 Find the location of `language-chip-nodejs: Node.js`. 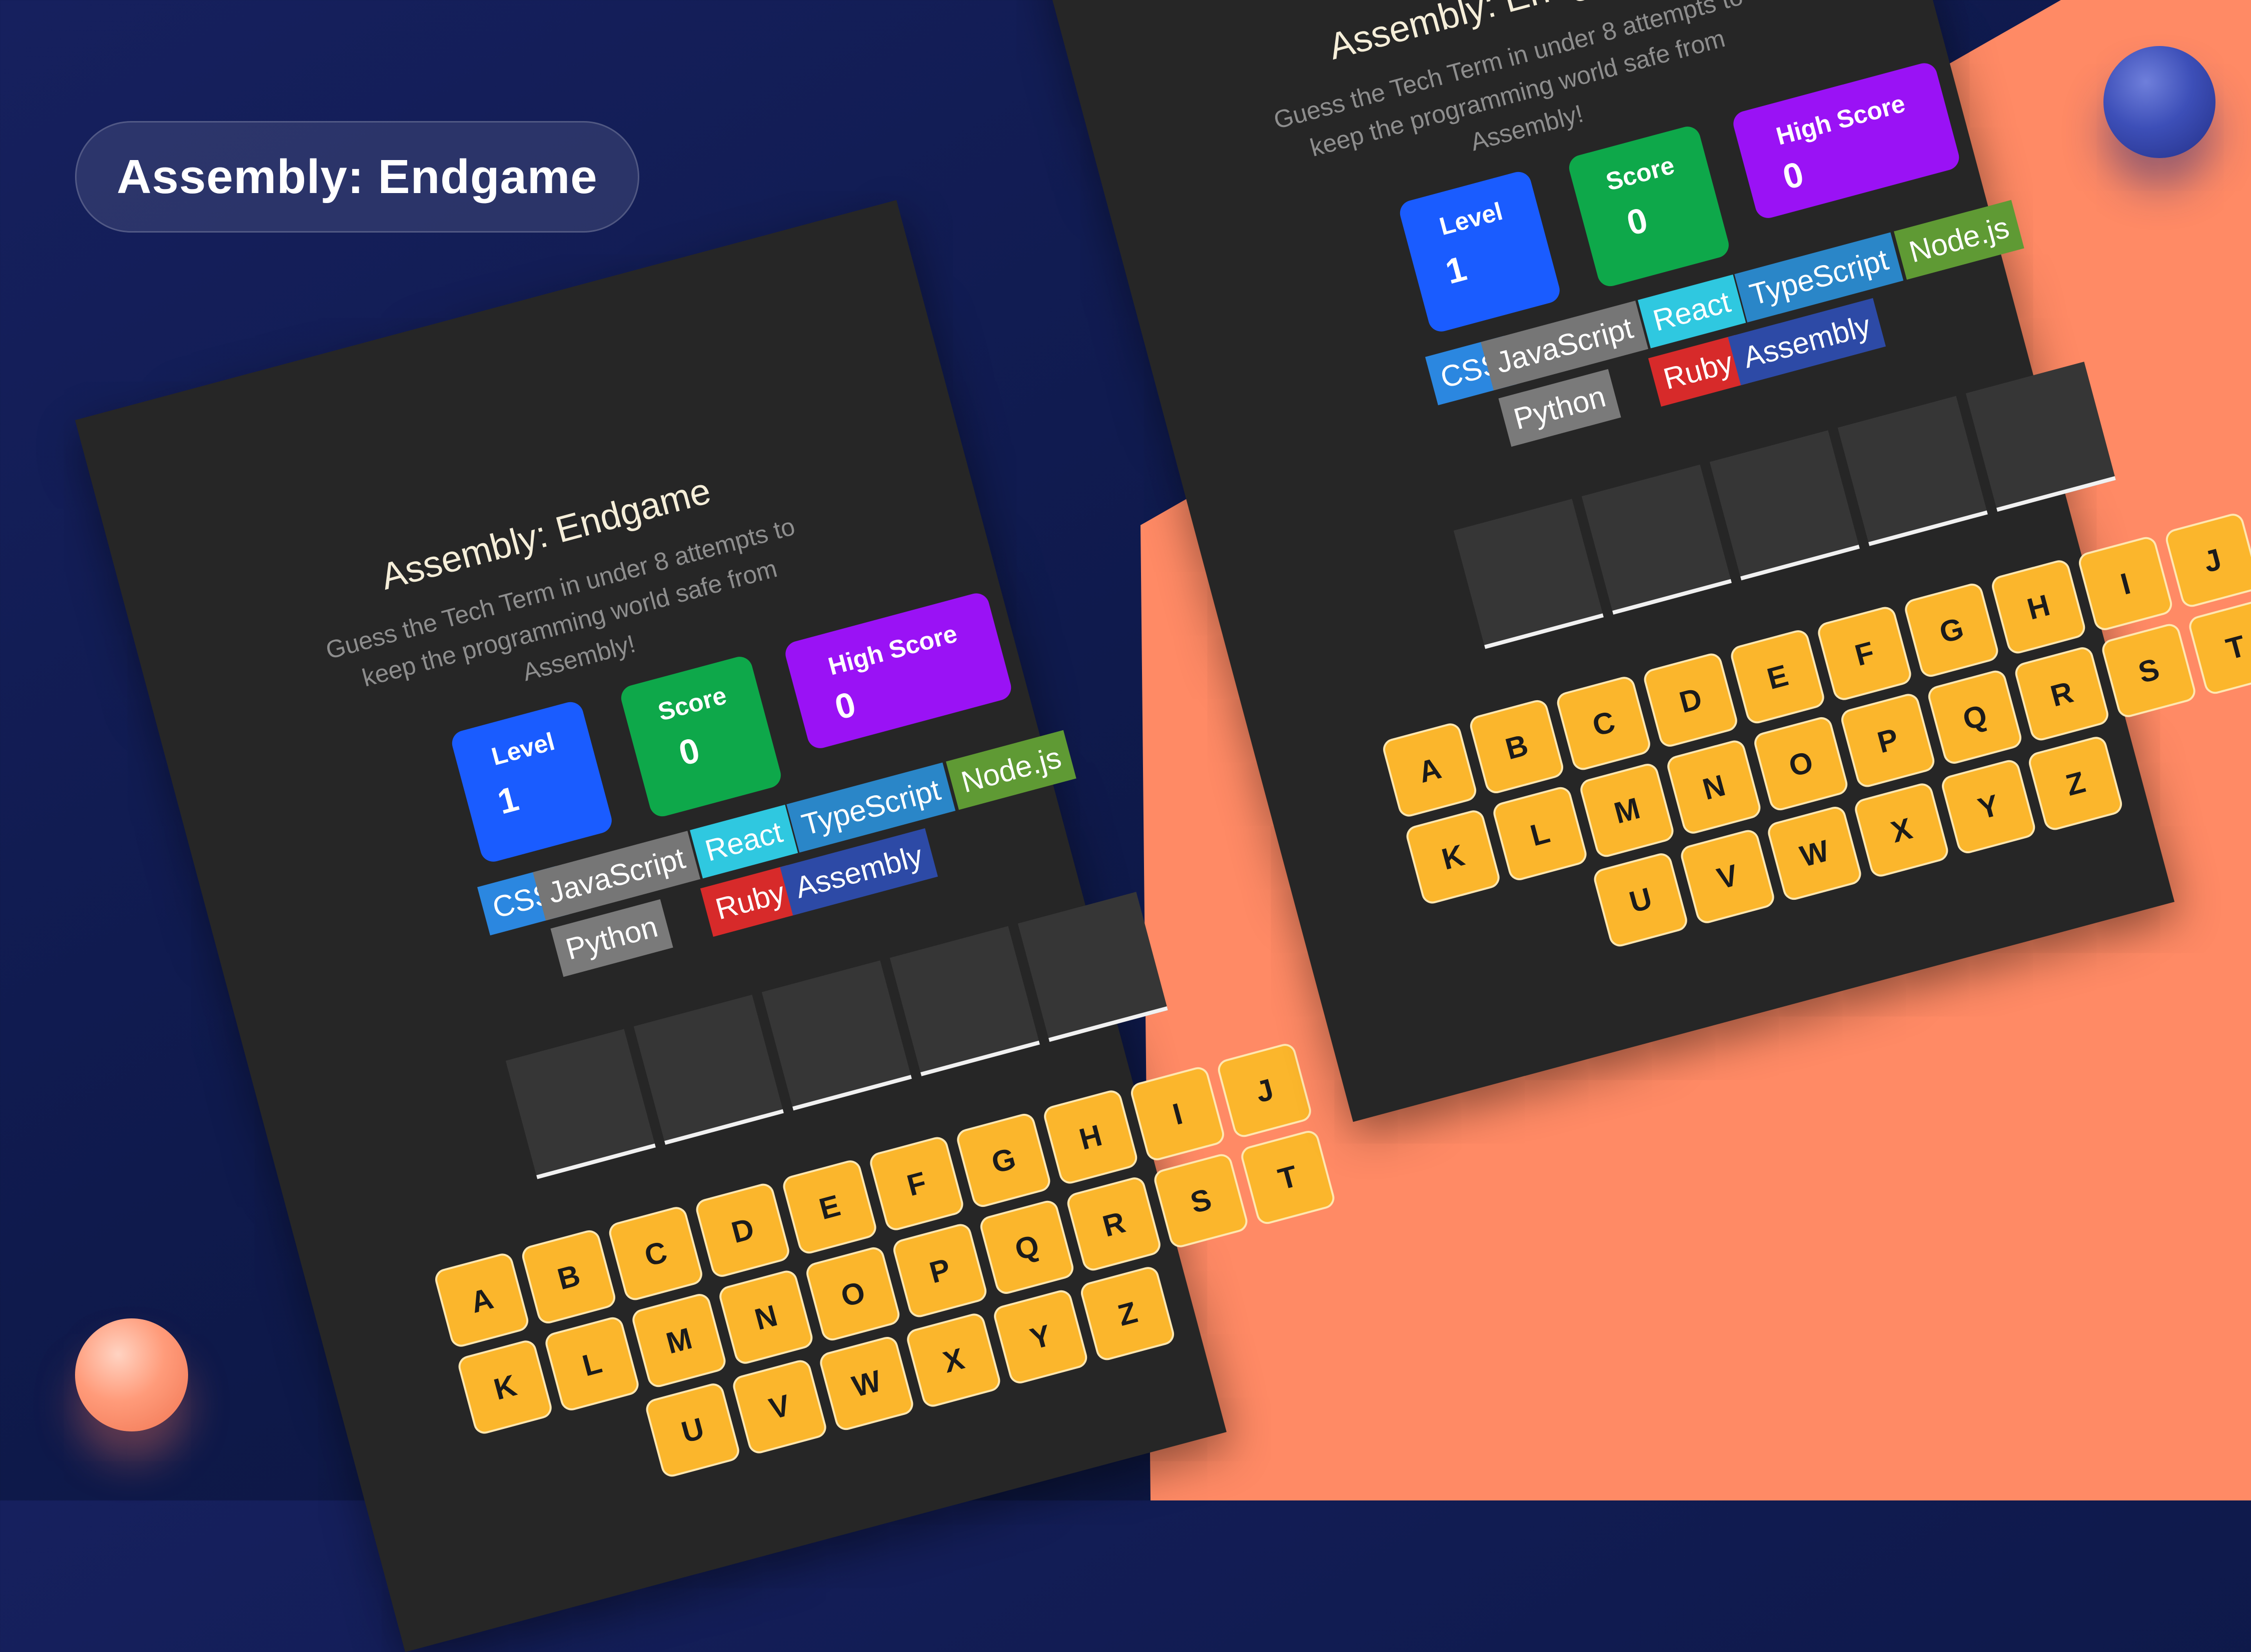

language-chip-nodejs: Node.js is located at coordinates (1011, 770).